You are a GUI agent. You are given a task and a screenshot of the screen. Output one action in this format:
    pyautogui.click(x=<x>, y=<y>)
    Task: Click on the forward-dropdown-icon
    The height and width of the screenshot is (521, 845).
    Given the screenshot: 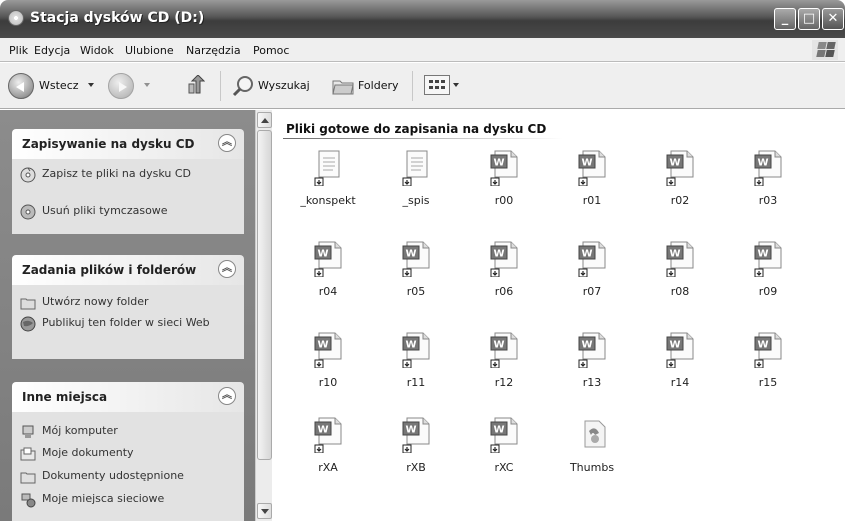 What is the action you would take?
    pyautogui.click(x=147, y=85)
    